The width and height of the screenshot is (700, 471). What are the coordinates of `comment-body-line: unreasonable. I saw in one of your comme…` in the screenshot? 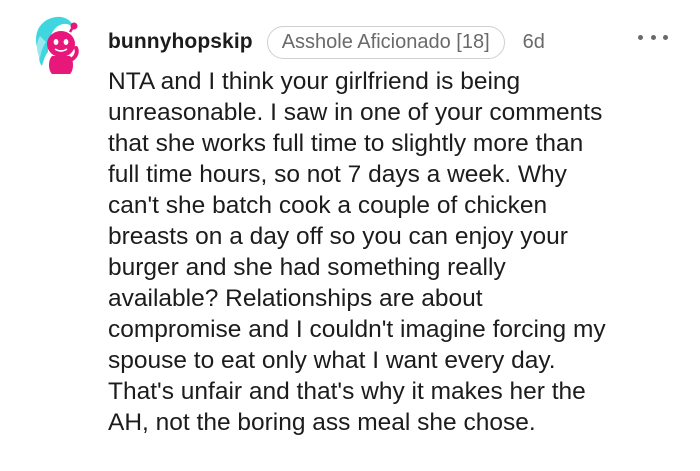 It's located at (355, 112).